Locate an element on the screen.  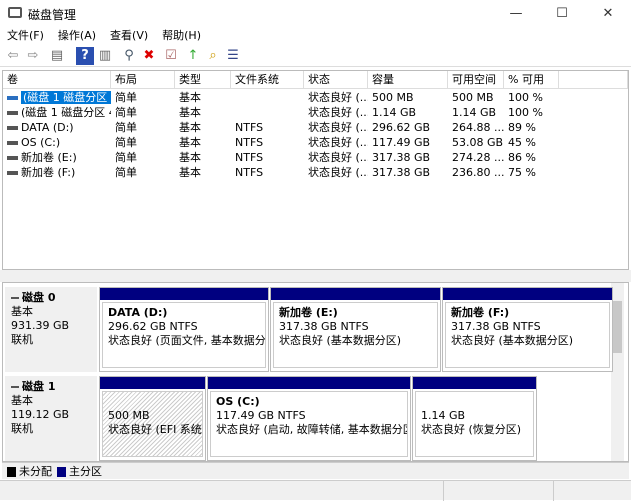
partition-size: 317.38 GB NTFS is located at coordinates (324, 326).